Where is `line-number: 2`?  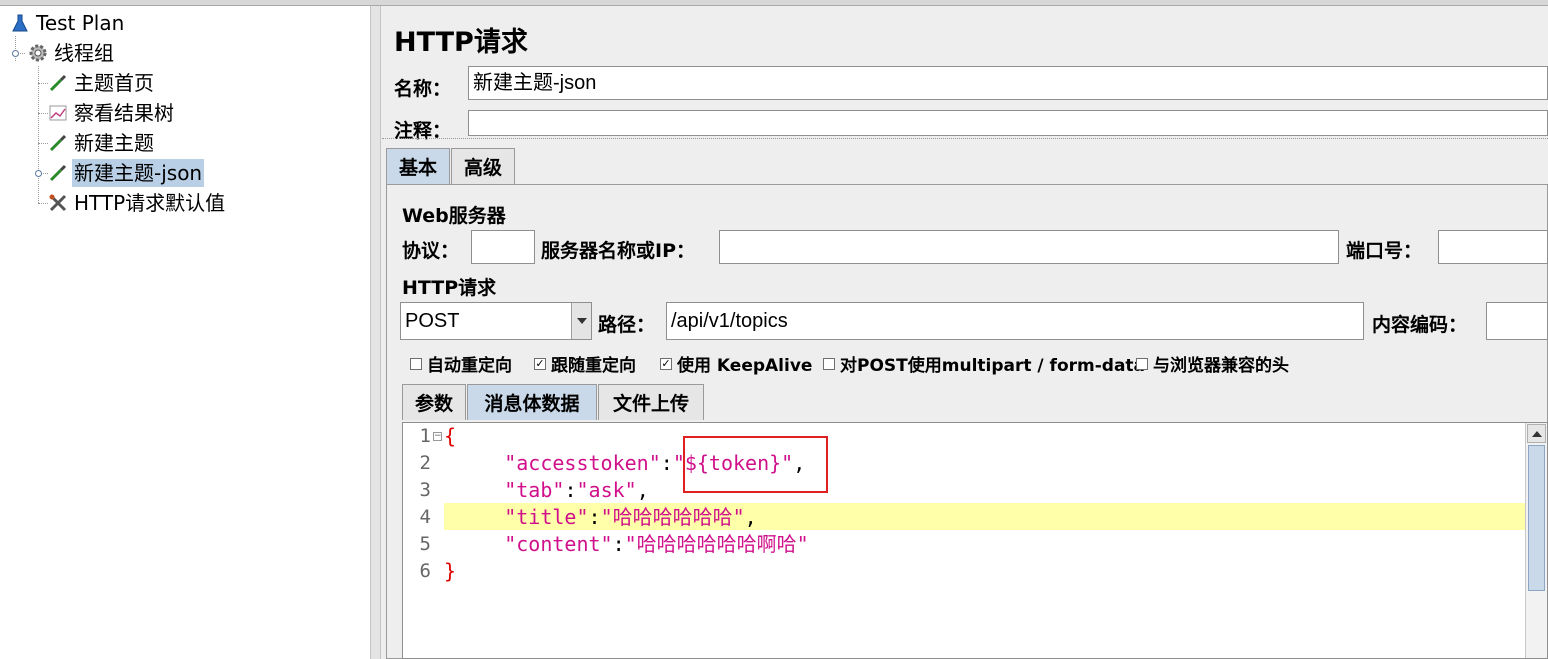
line-number: 2 is located at coordinates (425, 463).